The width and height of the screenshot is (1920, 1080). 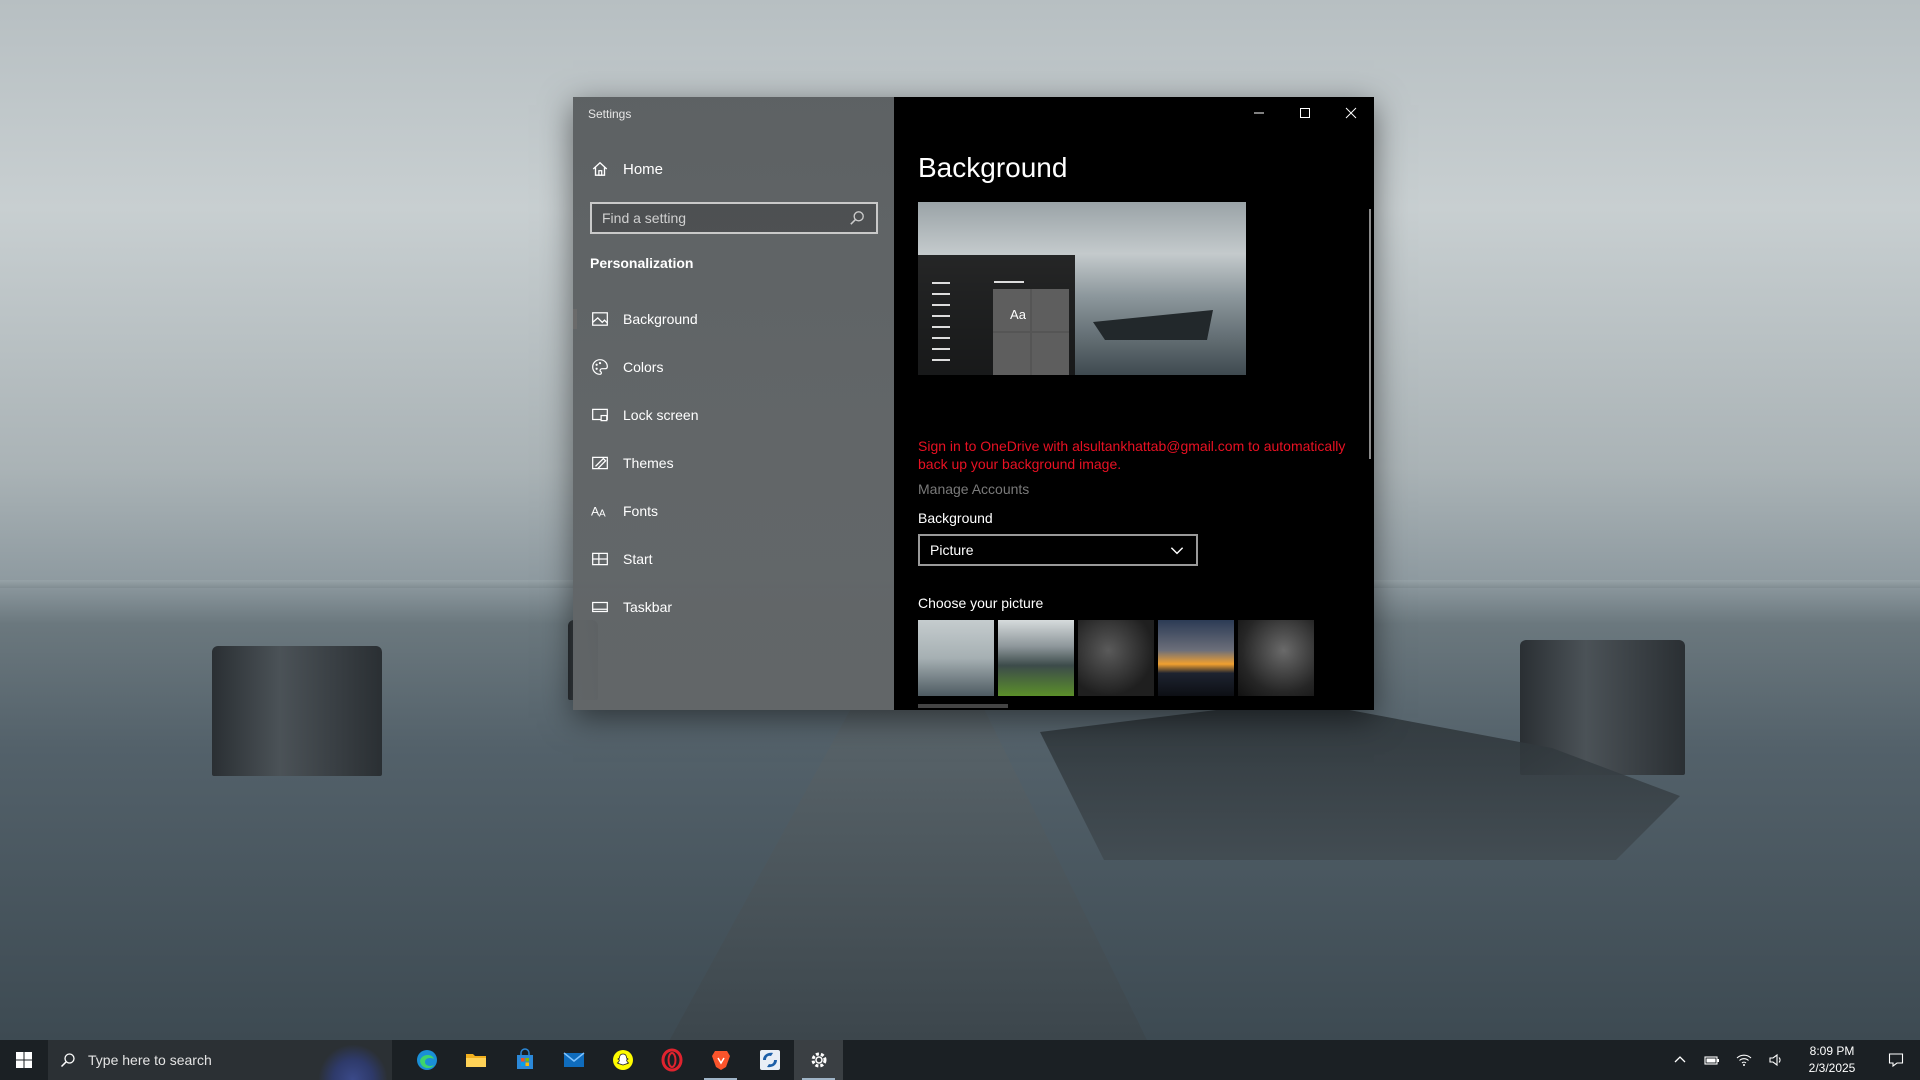 I want to click on start-icon, so click(x=600, y=559).